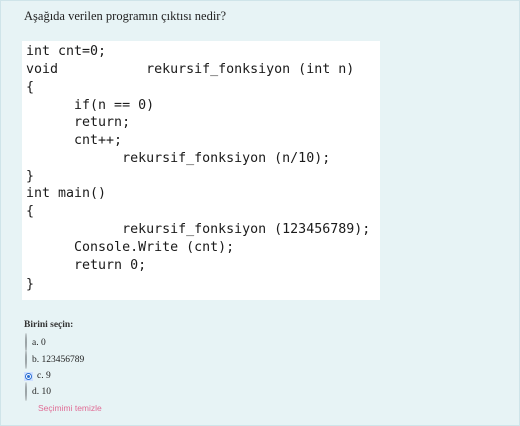 The width and height of the screenshot is (520, 426). I want to click on answer-option-d: d. 10, so click(38, 391).